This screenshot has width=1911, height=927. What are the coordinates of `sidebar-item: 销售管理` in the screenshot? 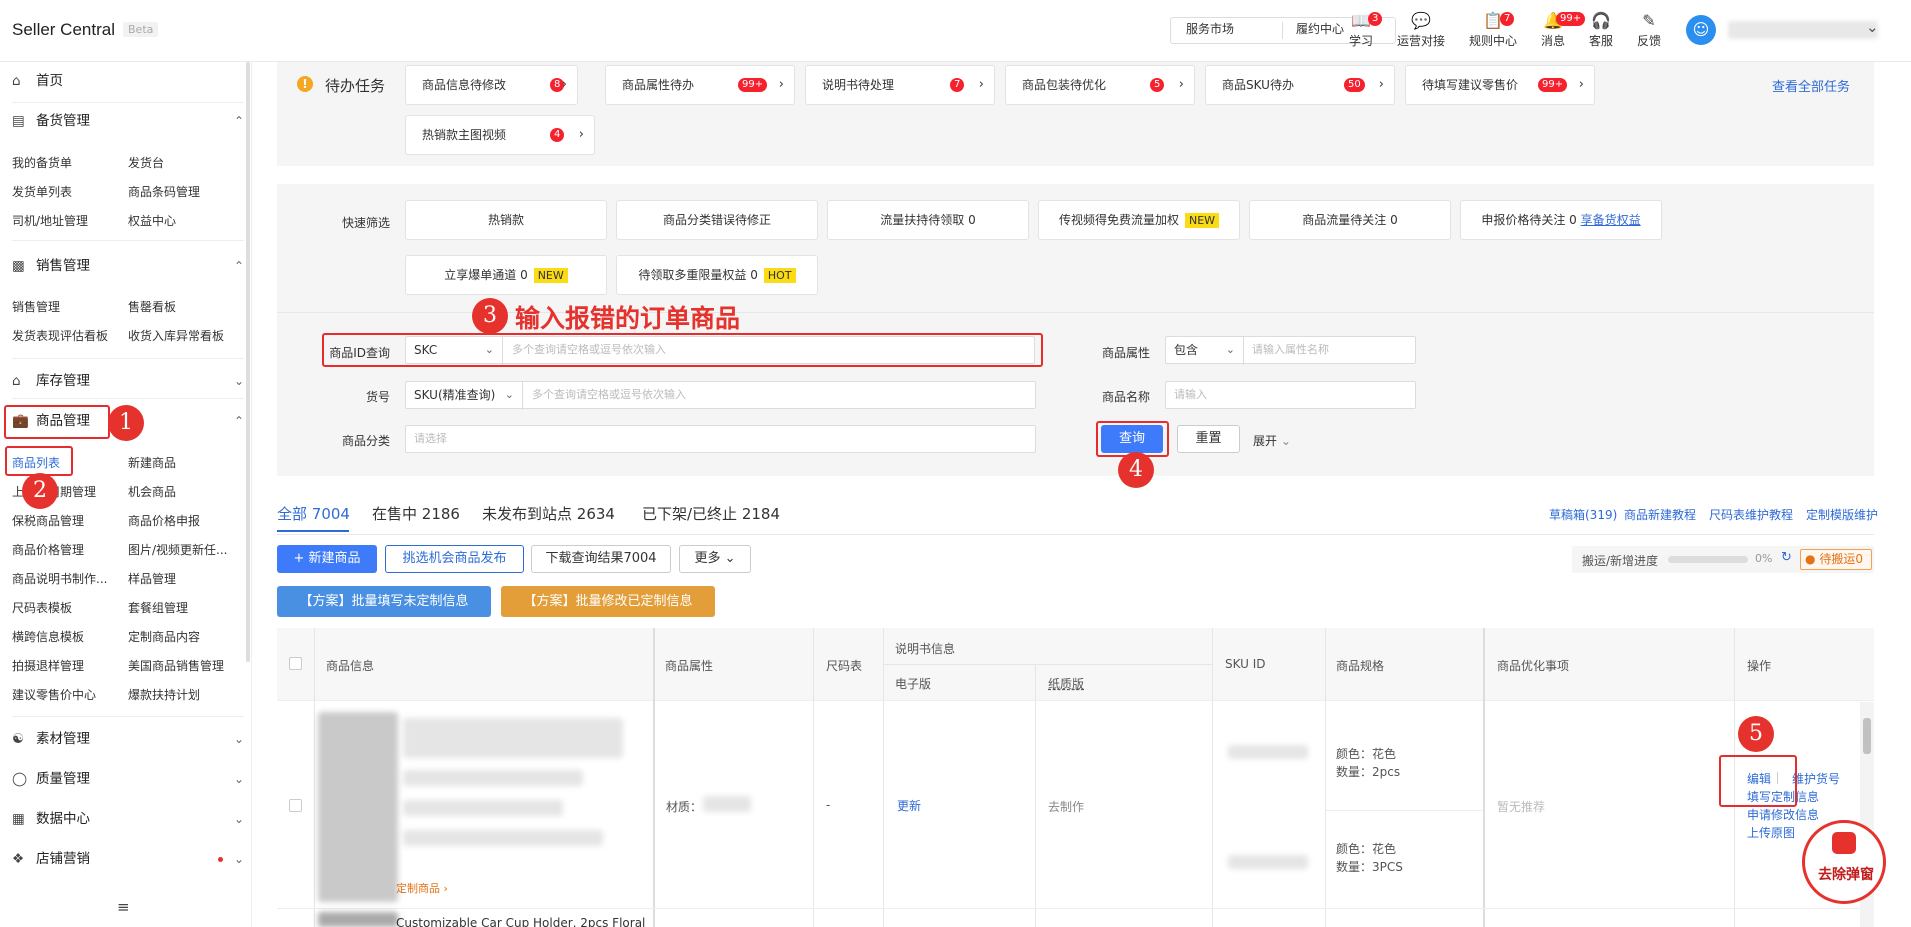 It's located at (36, 306).